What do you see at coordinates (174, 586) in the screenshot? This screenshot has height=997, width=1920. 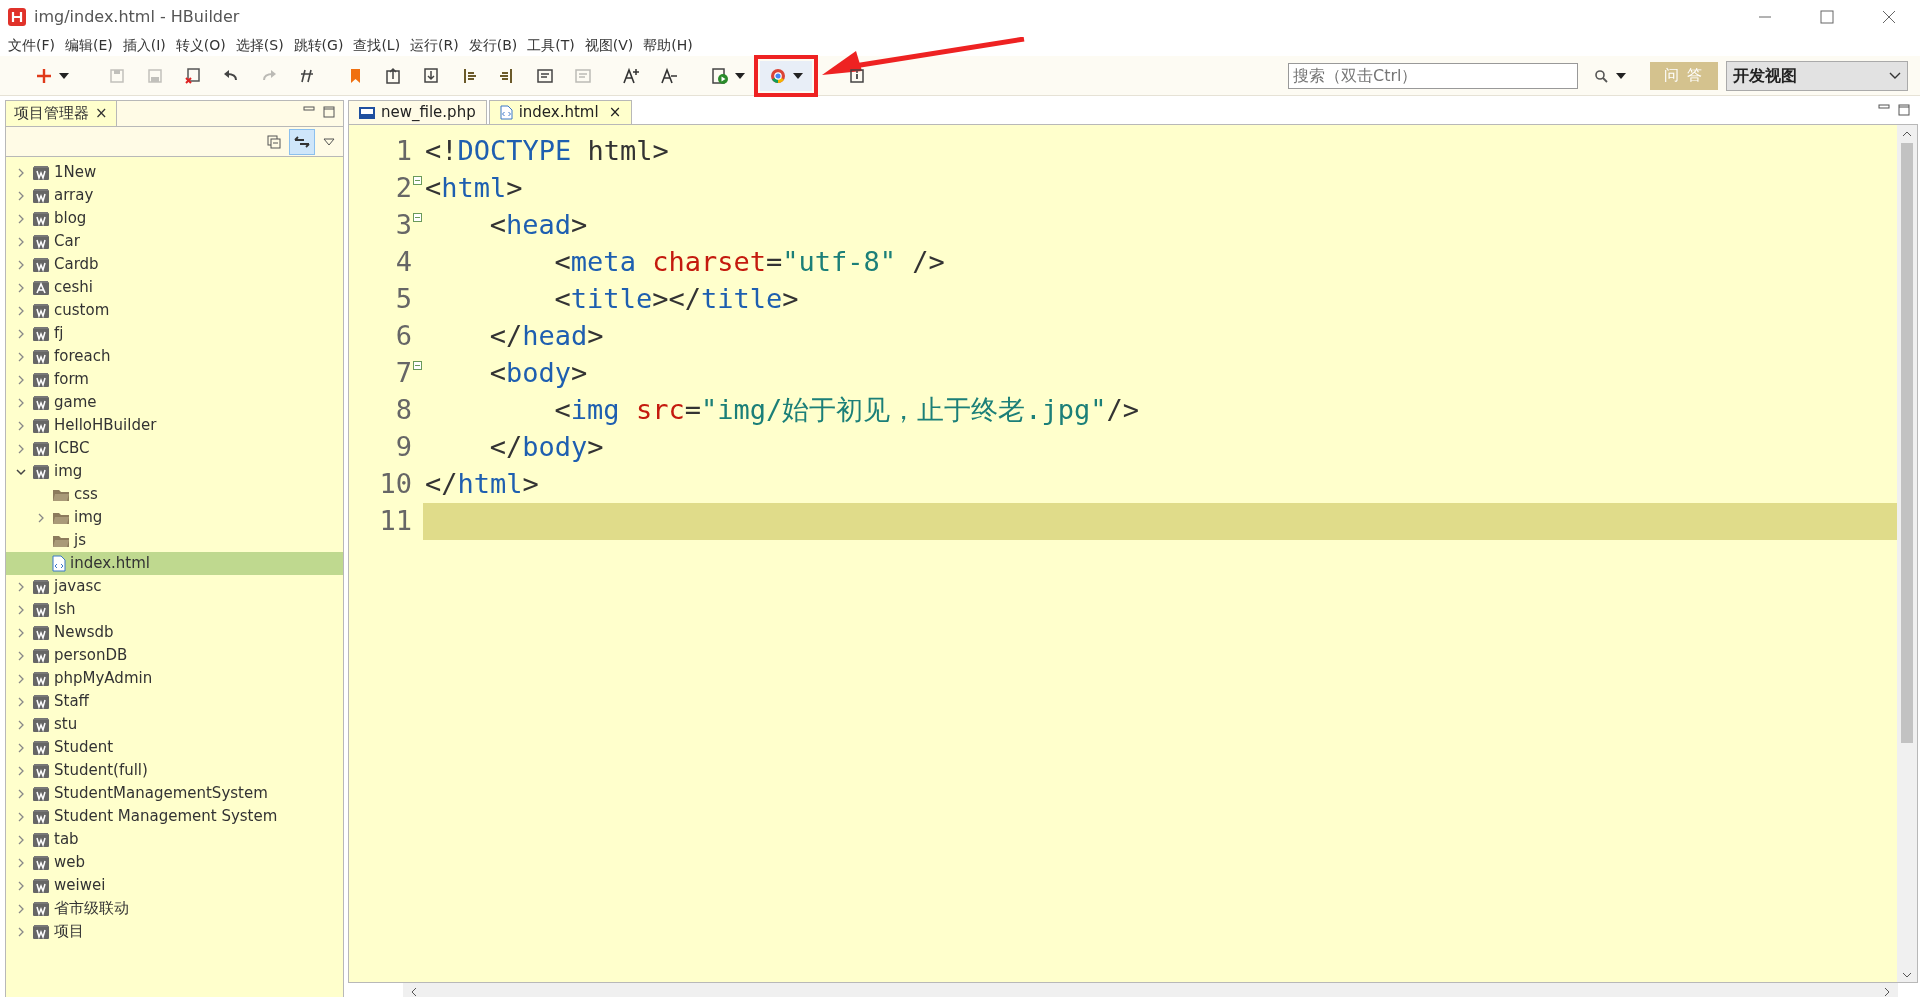 I see `tree-item: javasc` at bounding box center [174, 586].